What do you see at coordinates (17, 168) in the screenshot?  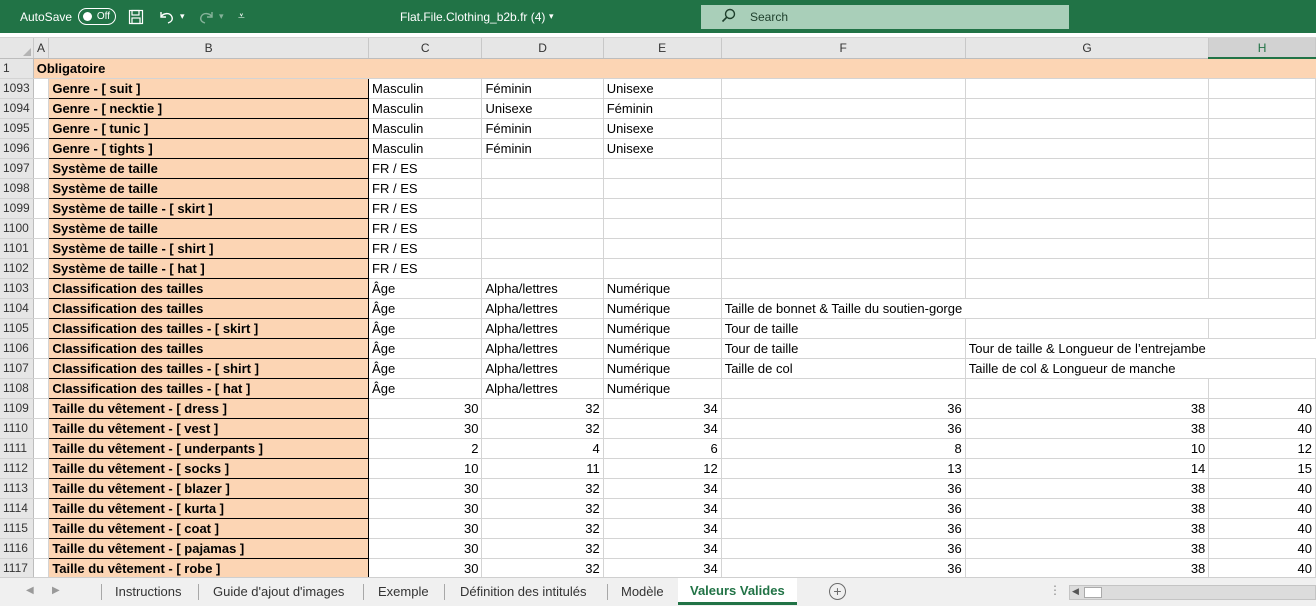 I see `row-number: 1097` at bounding box center [17, 168].